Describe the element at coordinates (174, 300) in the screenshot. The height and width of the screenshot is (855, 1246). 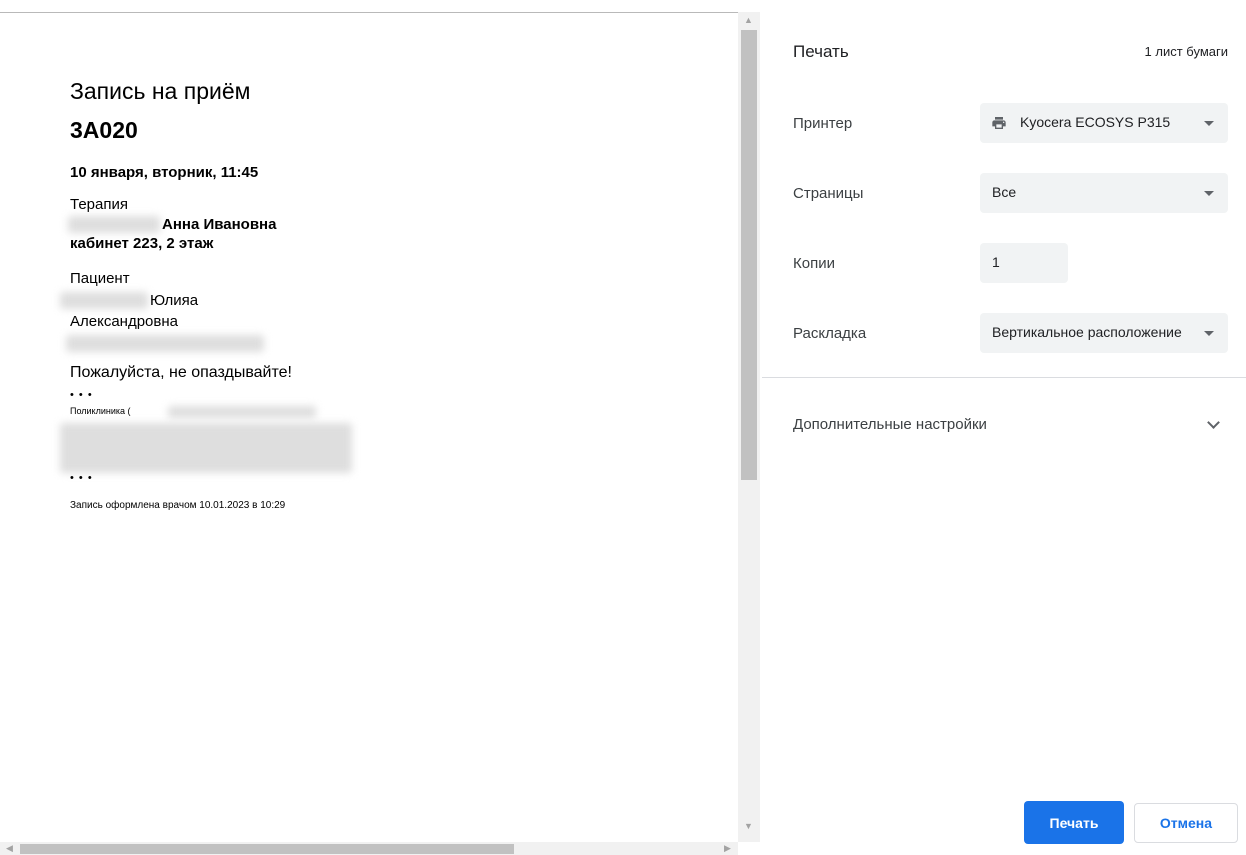
I see `patient-first-name: Юлияа` at that location.